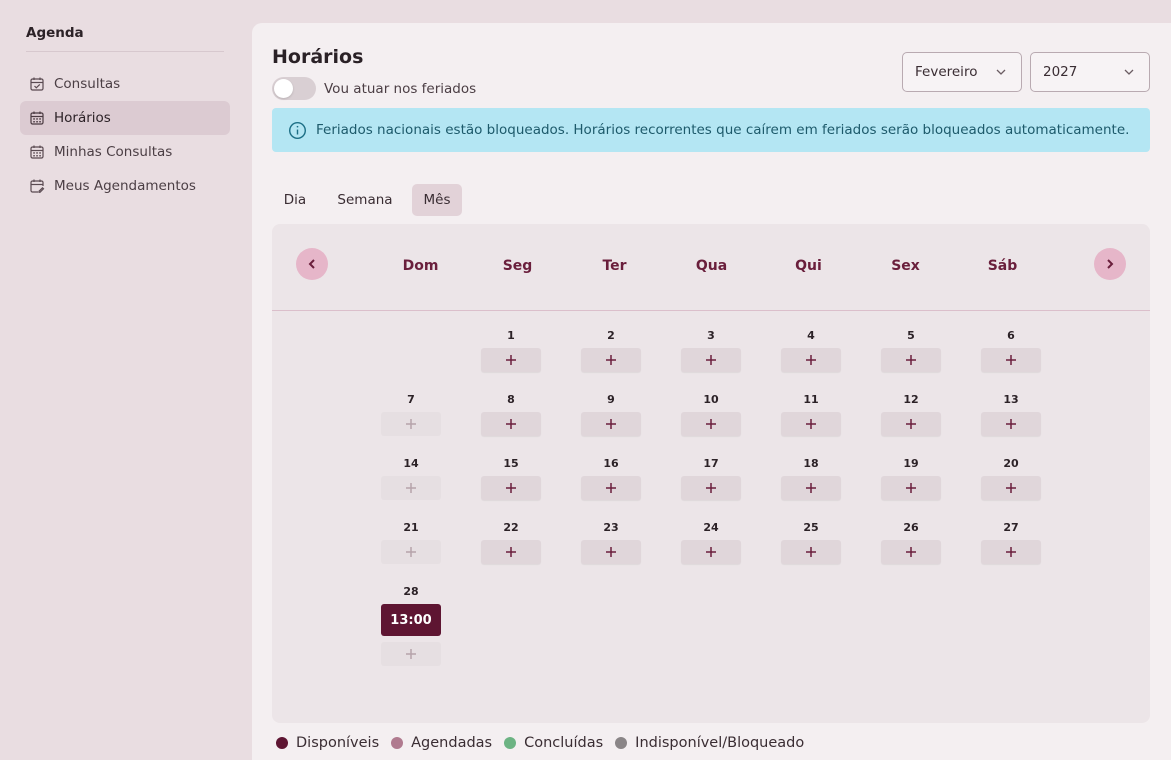 This screenshot has width=1171, height=760. I want to click on sidebar-divider, so click(125, 51).